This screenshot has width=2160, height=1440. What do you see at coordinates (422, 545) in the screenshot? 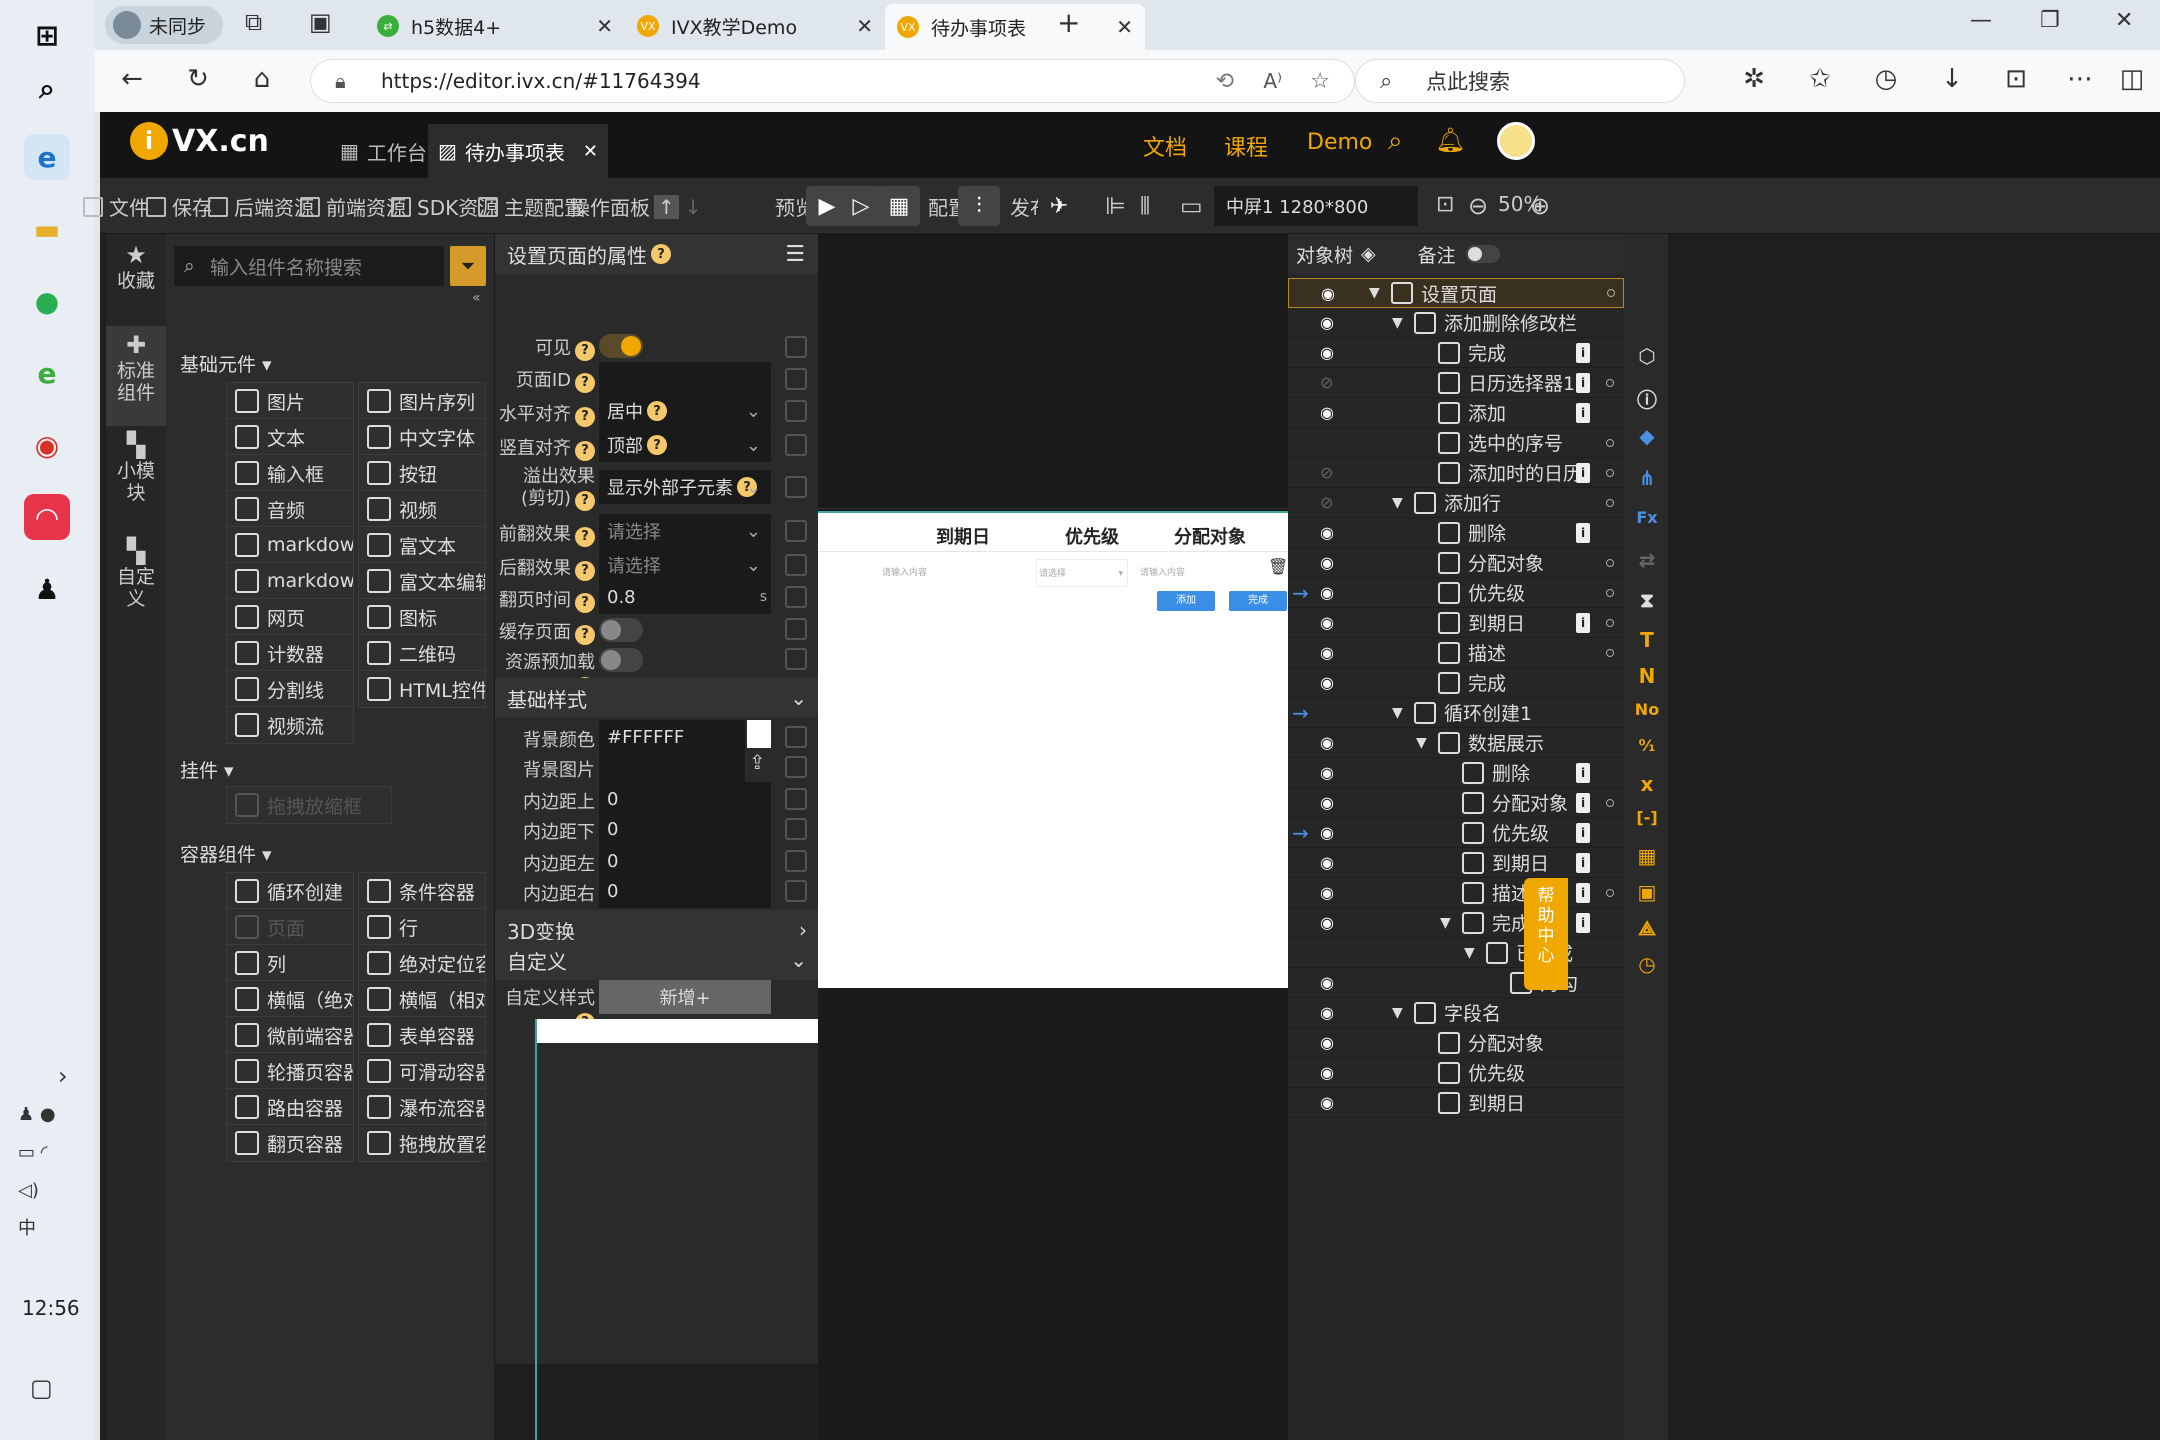
I see `component-basic-9: 富文本` at bounding box center [422, 545].